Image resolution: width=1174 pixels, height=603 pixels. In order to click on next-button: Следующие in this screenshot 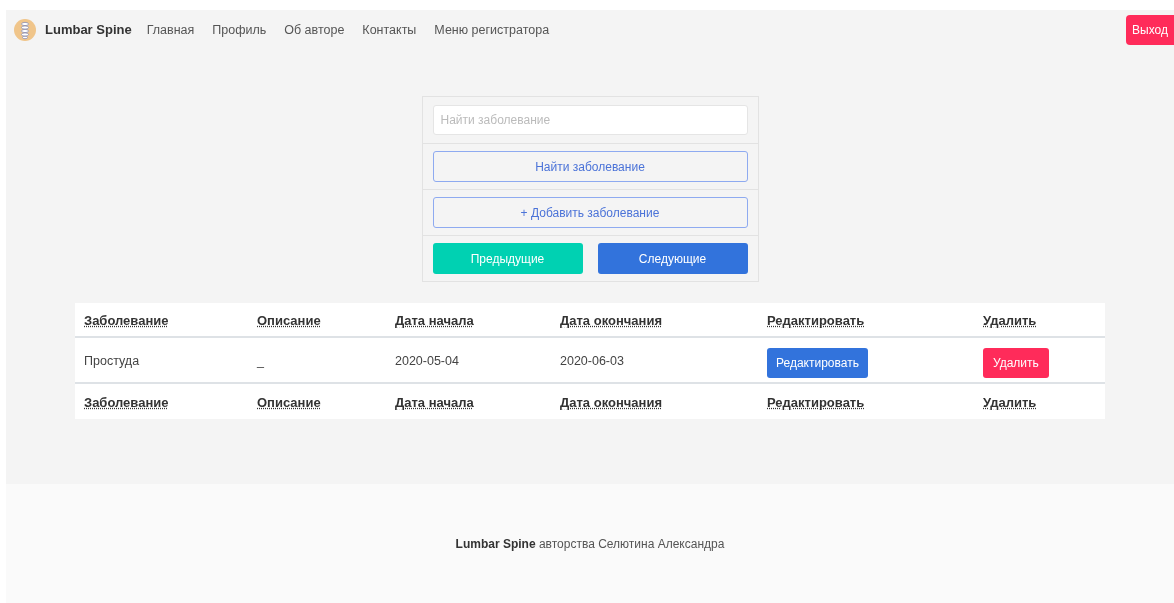, I will do `click(672, 258)`.